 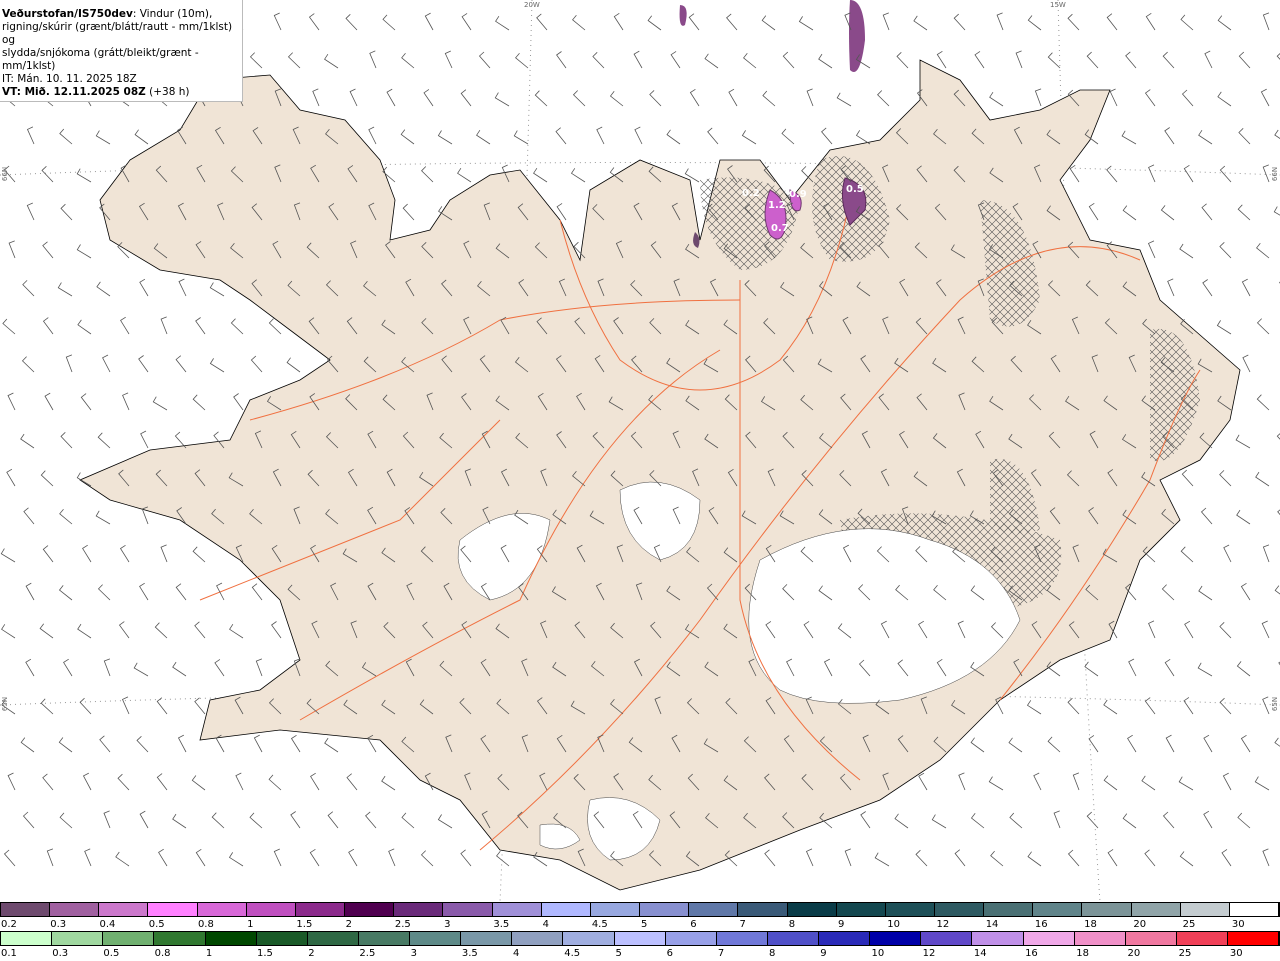 I want to click on value-label: 0.5, so click(x=855, y=189).